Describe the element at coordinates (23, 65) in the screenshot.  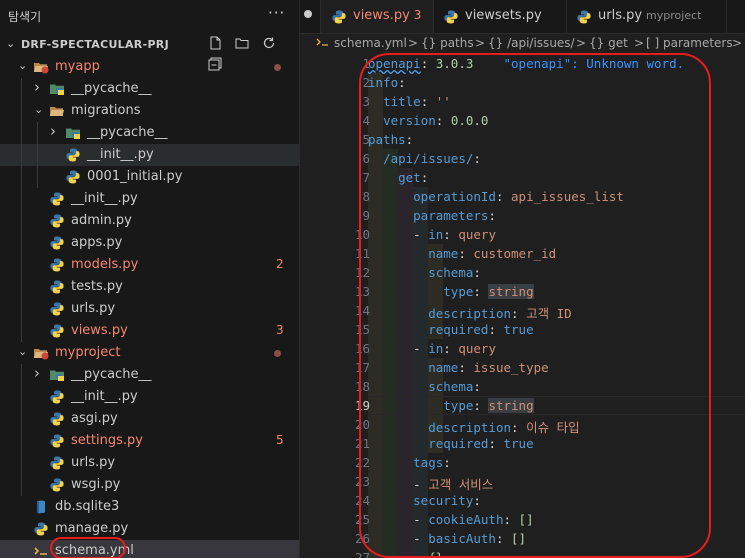
I see `chevron-down-icon: ⌄` at that location.